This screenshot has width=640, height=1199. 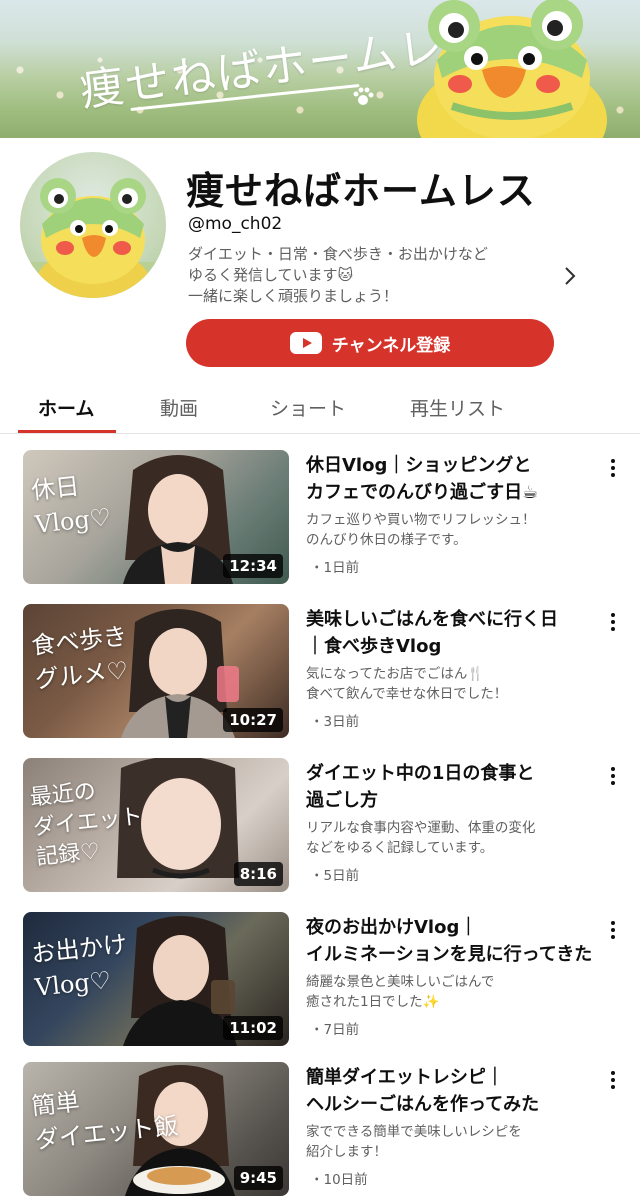 What do you see at coordinates (454, 479) in the screenshot?
I see `video-title: 休日Vlog｜ショッピングと カフェでのんびり過ごす日☕` at bounding box center [454, 479].